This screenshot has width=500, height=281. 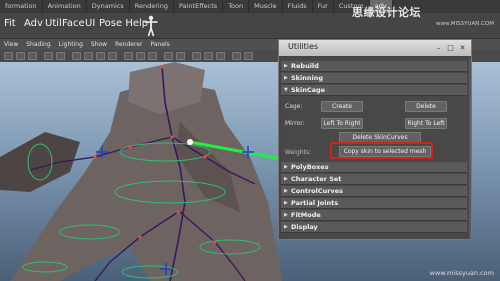 I want to click on shelf: Fit Adv Util Face UI Pose Help, so click(x=250, y=26).